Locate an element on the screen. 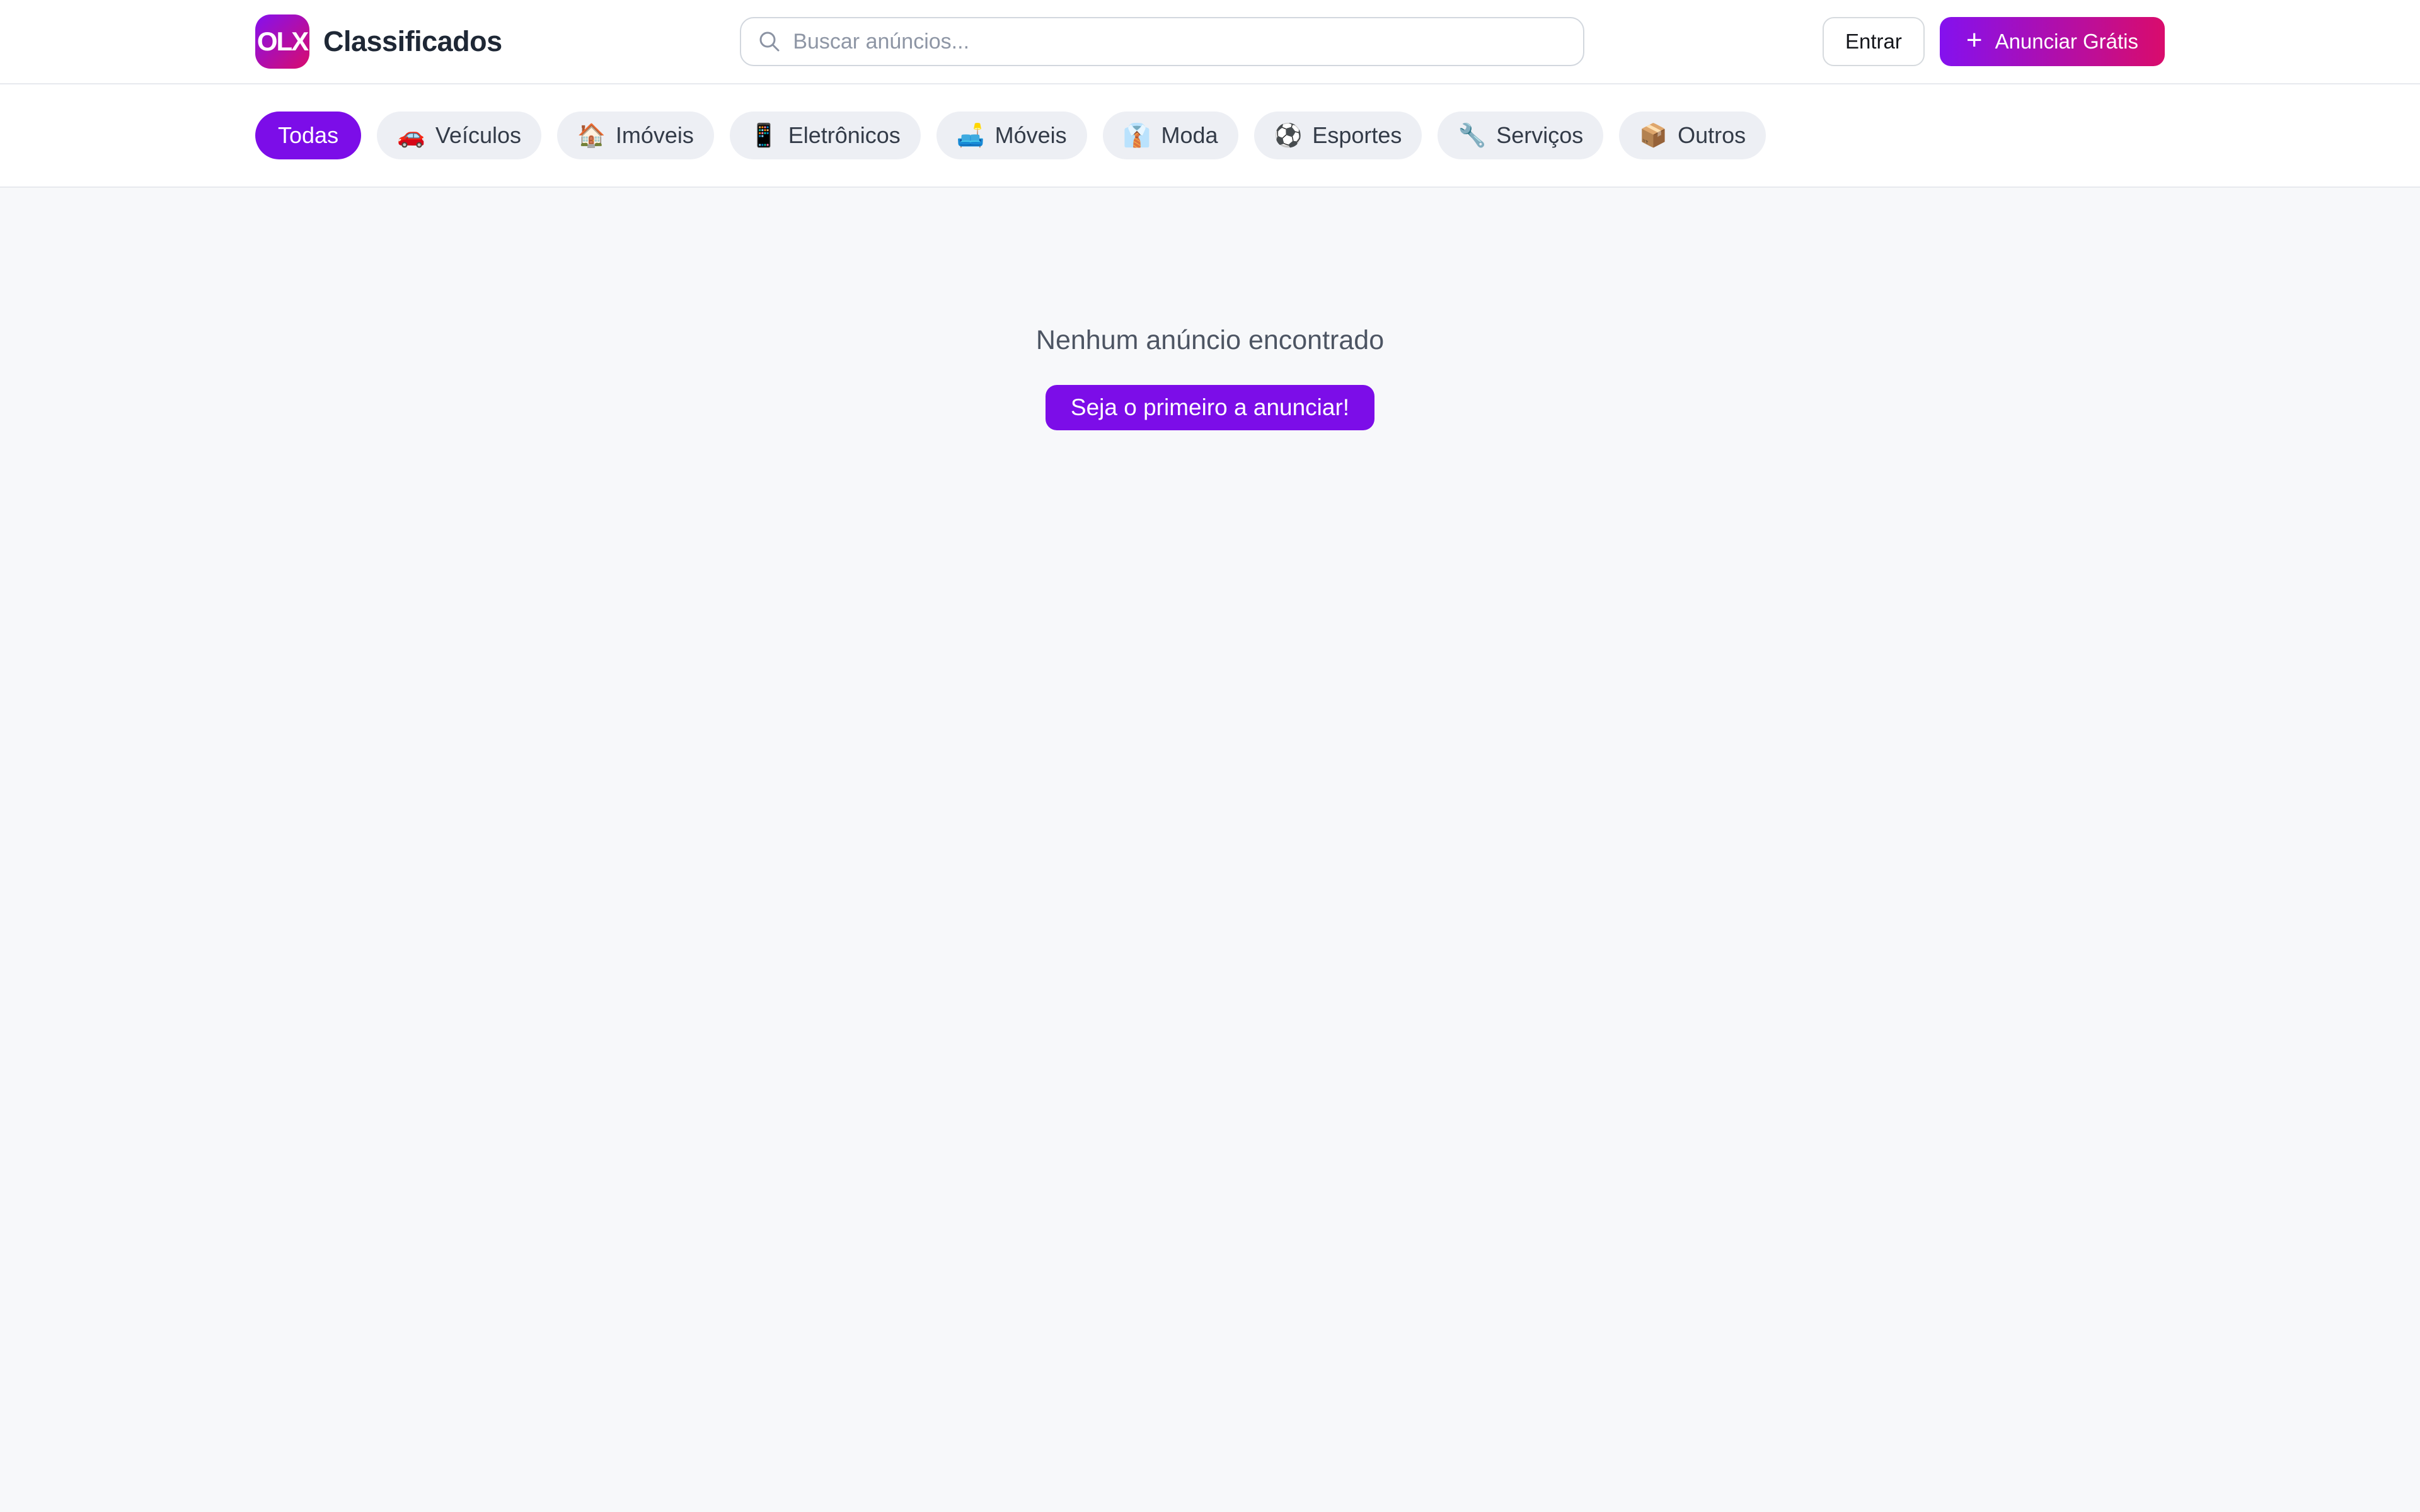  category-pill-todas: Todas is located at coordinates (308, 135).